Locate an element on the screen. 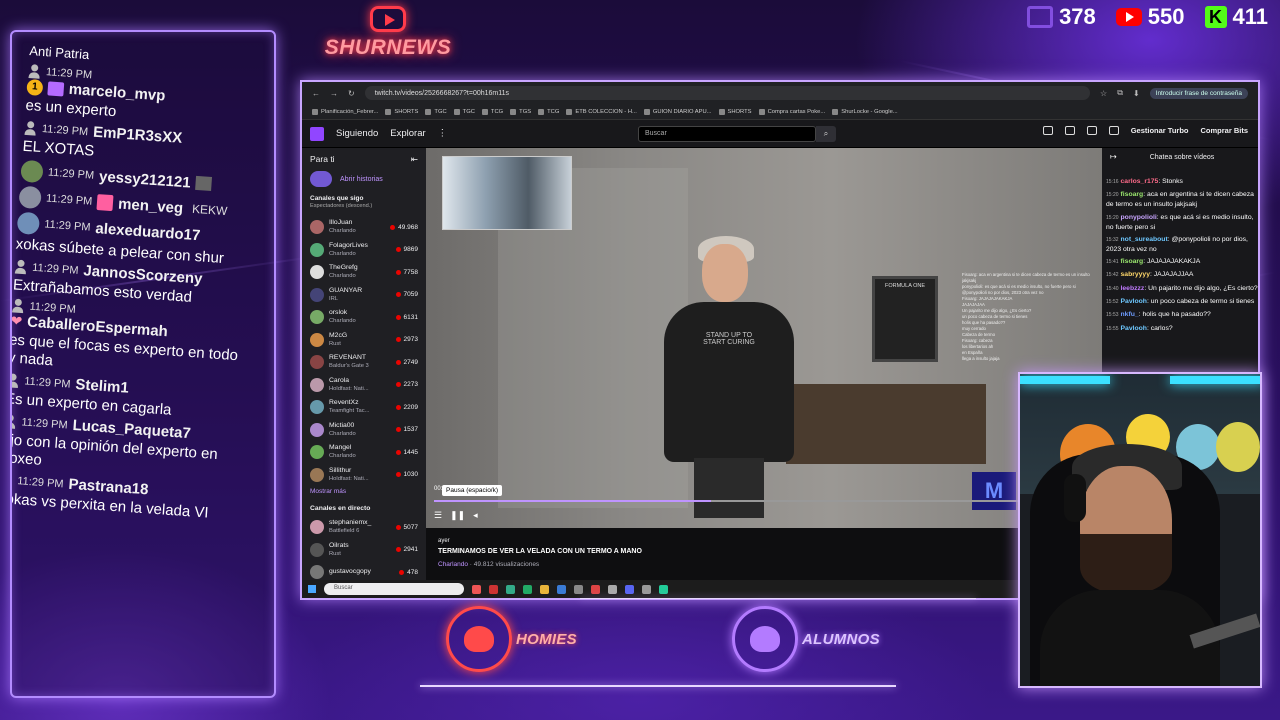 This screenshot has width=1280, height=720. buy-bits-button: Comprar Bits is located at coordinates (1224, 130).